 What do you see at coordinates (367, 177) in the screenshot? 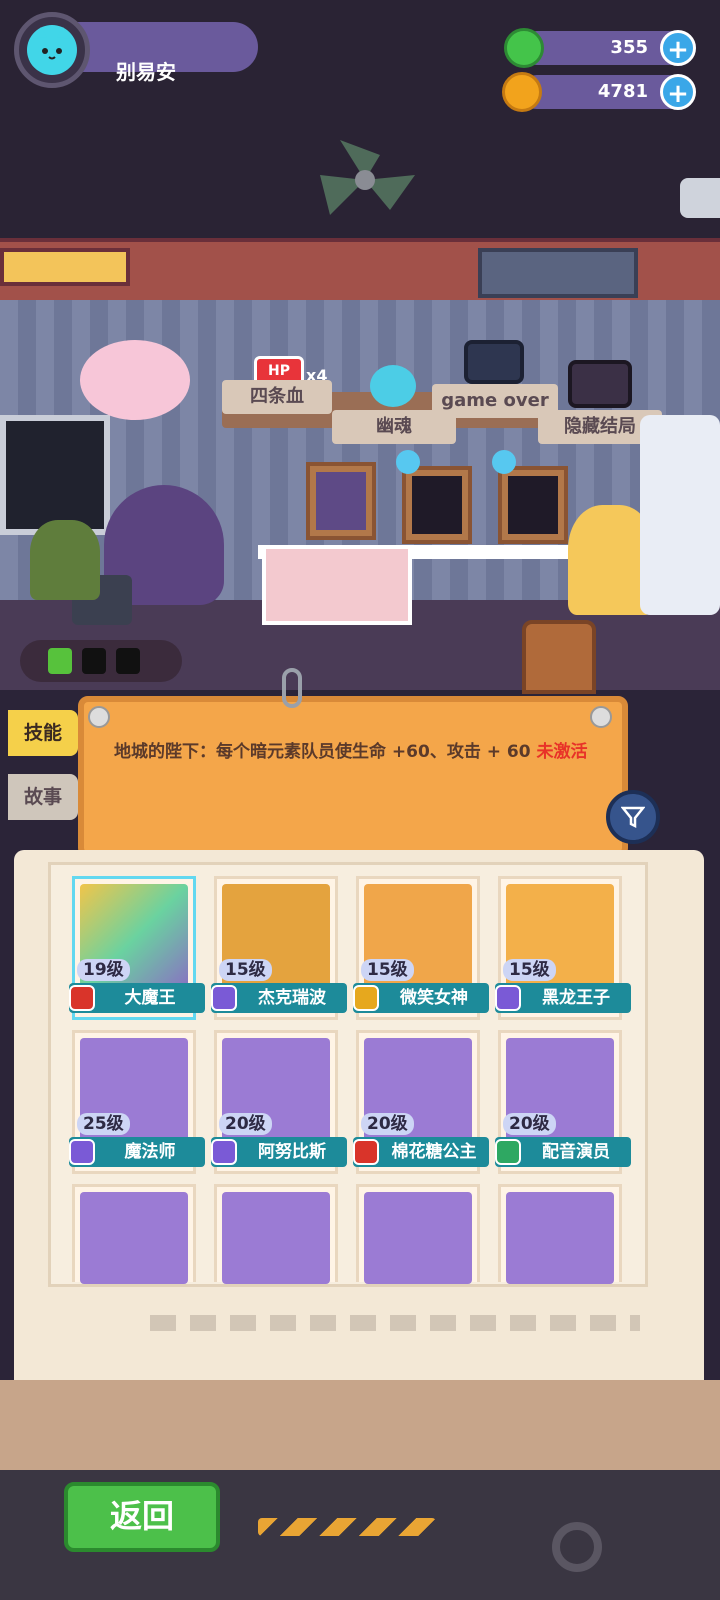
I see `fan-icon` at bounding box center [367, 177].